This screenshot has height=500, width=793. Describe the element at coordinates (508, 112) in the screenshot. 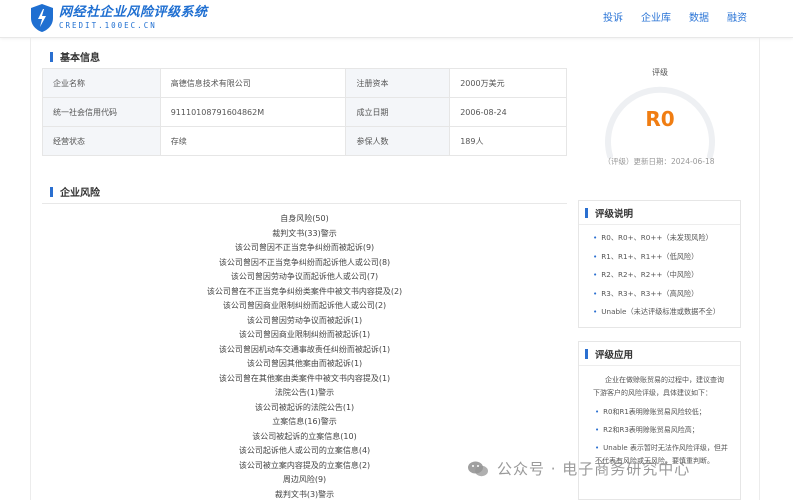

I see `value-founded-date: 2006-08-24` at that location.